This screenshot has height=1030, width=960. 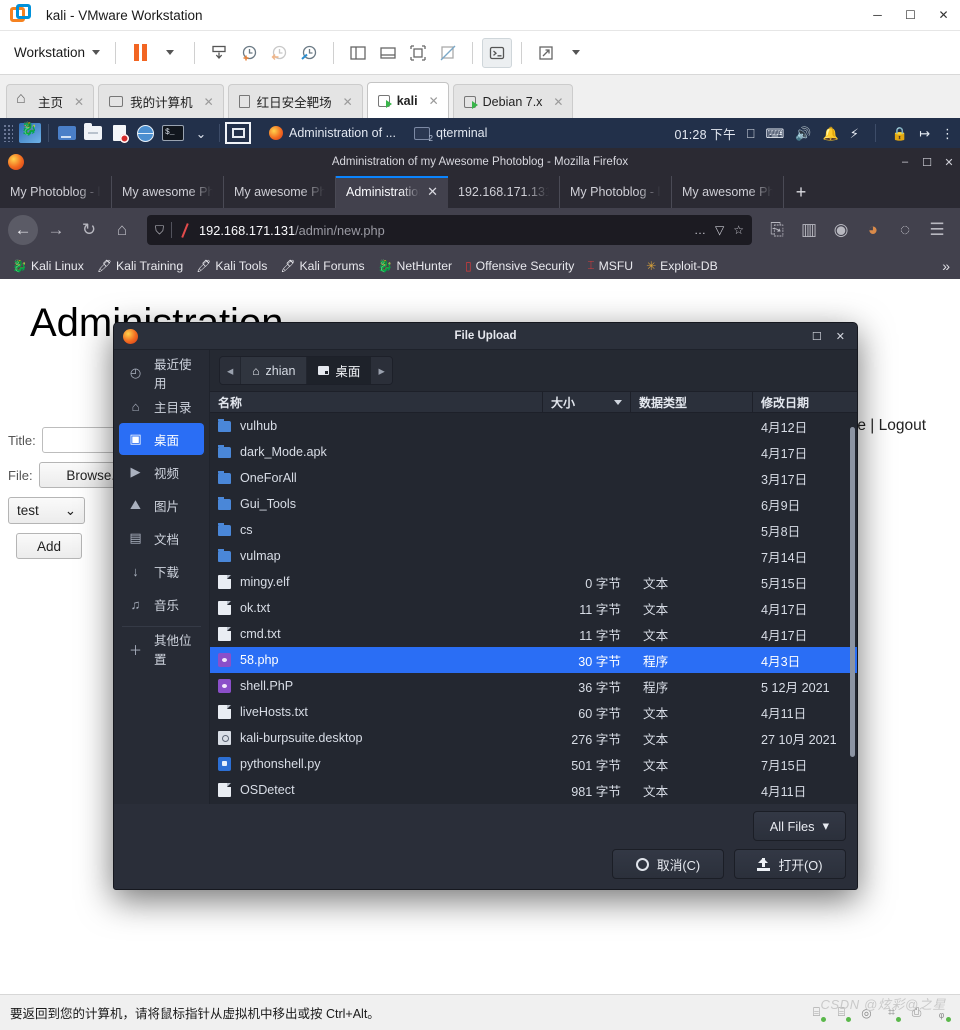 I want to click on new-tab-button: +, so click(x=801, y=192).